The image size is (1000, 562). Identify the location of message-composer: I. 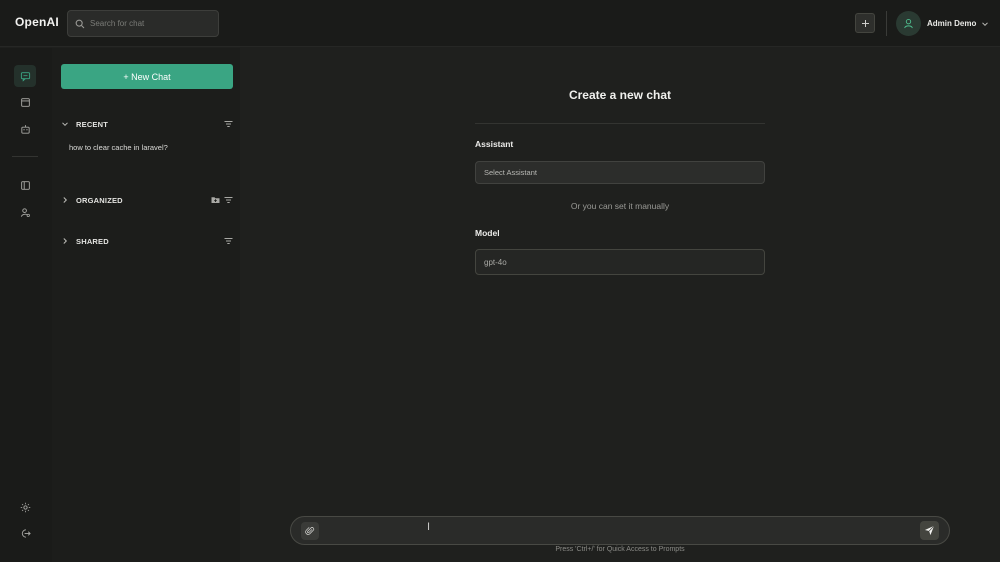
(620, 530).